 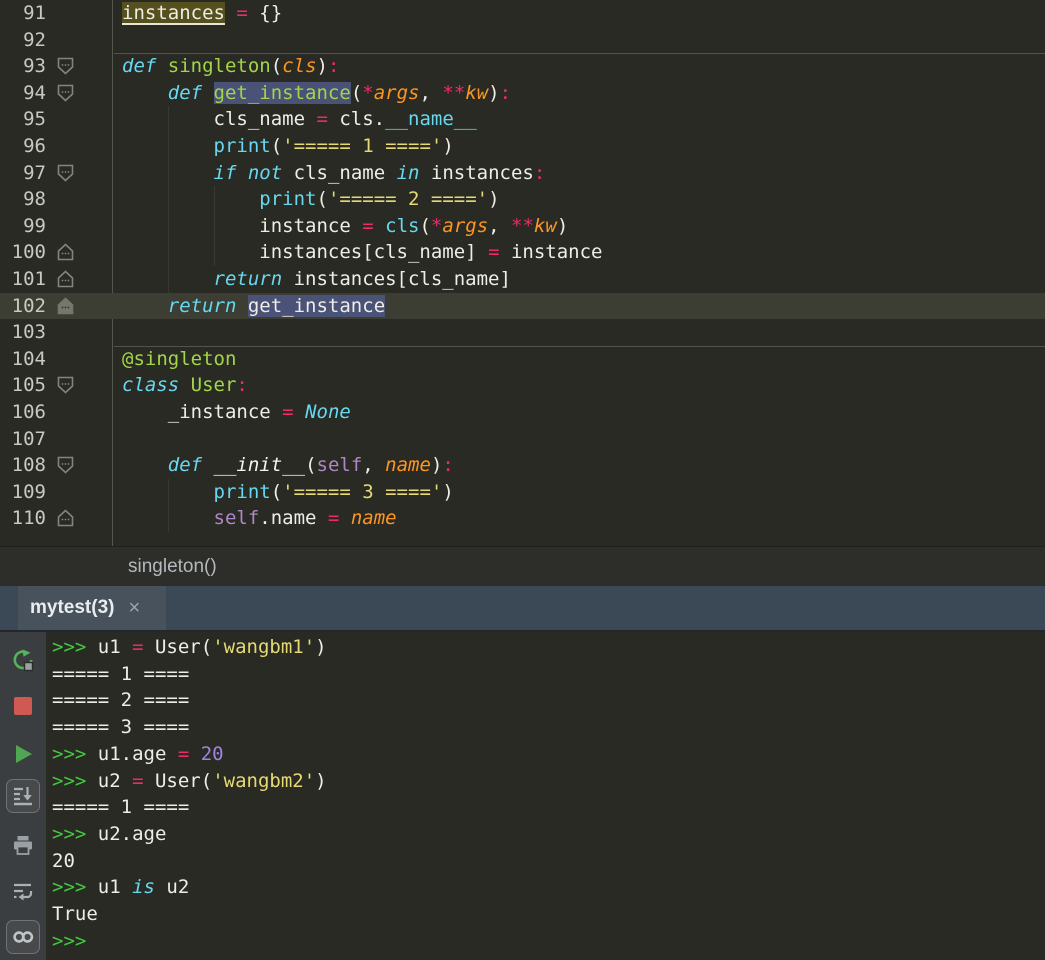 What do you see at coordinates (23, 306) in the screenshot?
I see `line-number: 102` at bounding box center [23, 306].